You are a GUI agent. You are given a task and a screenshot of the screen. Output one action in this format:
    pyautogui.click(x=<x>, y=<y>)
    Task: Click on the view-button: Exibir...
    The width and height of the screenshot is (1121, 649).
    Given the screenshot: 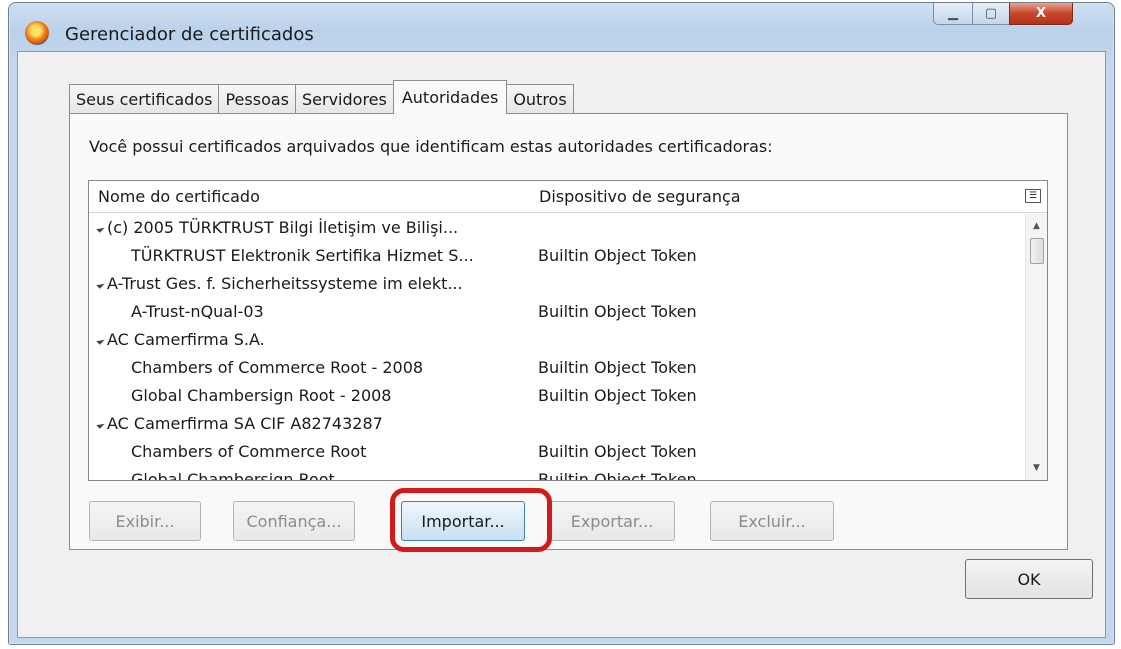 What is the action you would take?
    pyautogui.click(x=145, y=521)
    